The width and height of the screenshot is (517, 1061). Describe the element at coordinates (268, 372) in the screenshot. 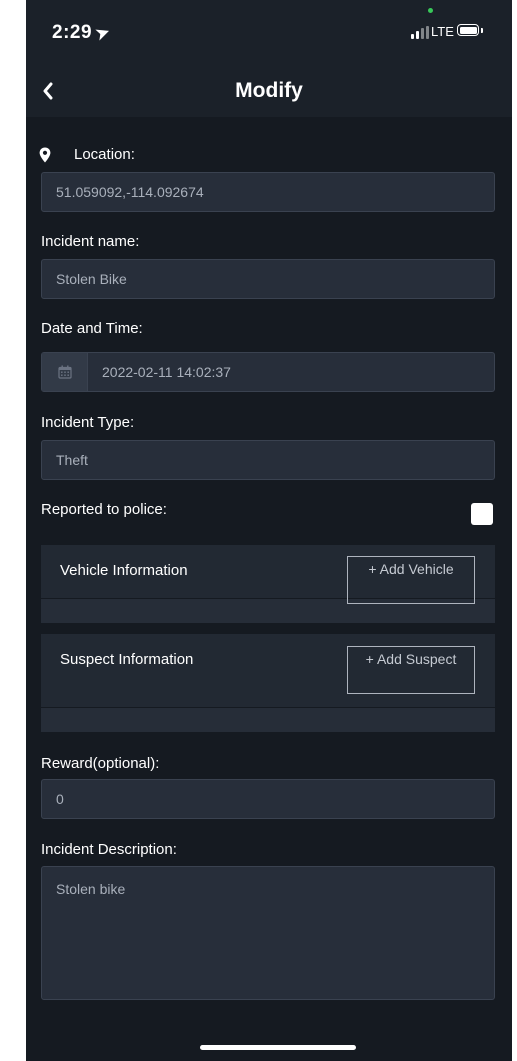

I see `date-time-field: 2022-02-11 14:02:37` at that location.